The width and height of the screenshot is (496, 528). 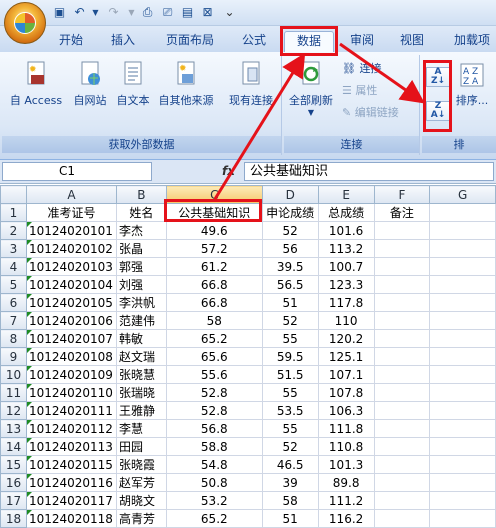 I want to click on cell-public-knowledge: 54.8, so click(x=214, y=464).